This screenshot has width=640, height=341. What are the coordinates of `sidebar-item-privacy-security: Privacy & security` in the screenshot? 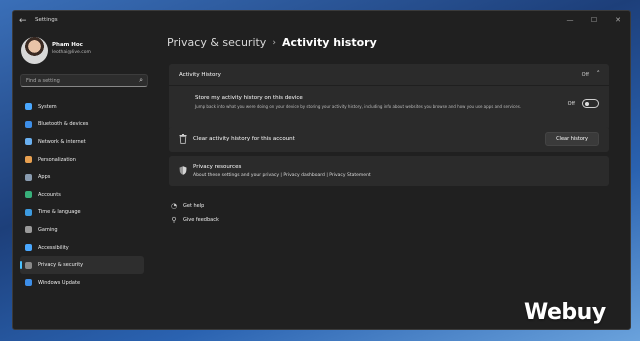 It's located at (82, 265).